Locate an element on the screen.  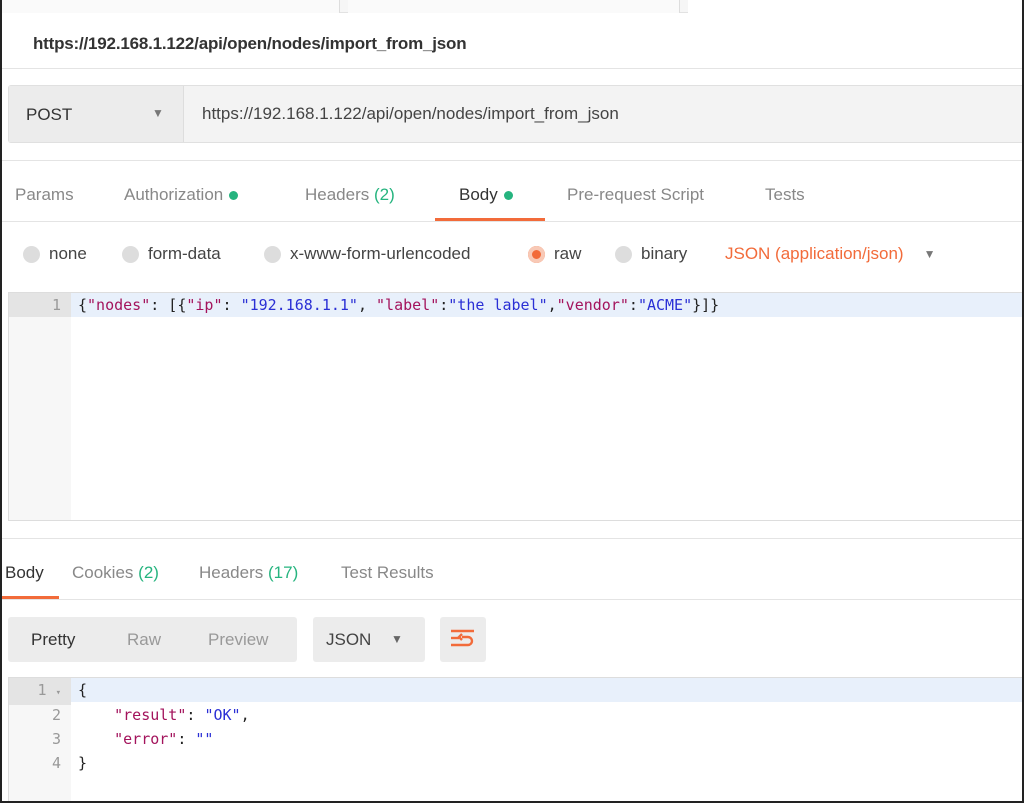
content-type-select: JSON (application/json) ▼ is located at coordinates (830, 254).